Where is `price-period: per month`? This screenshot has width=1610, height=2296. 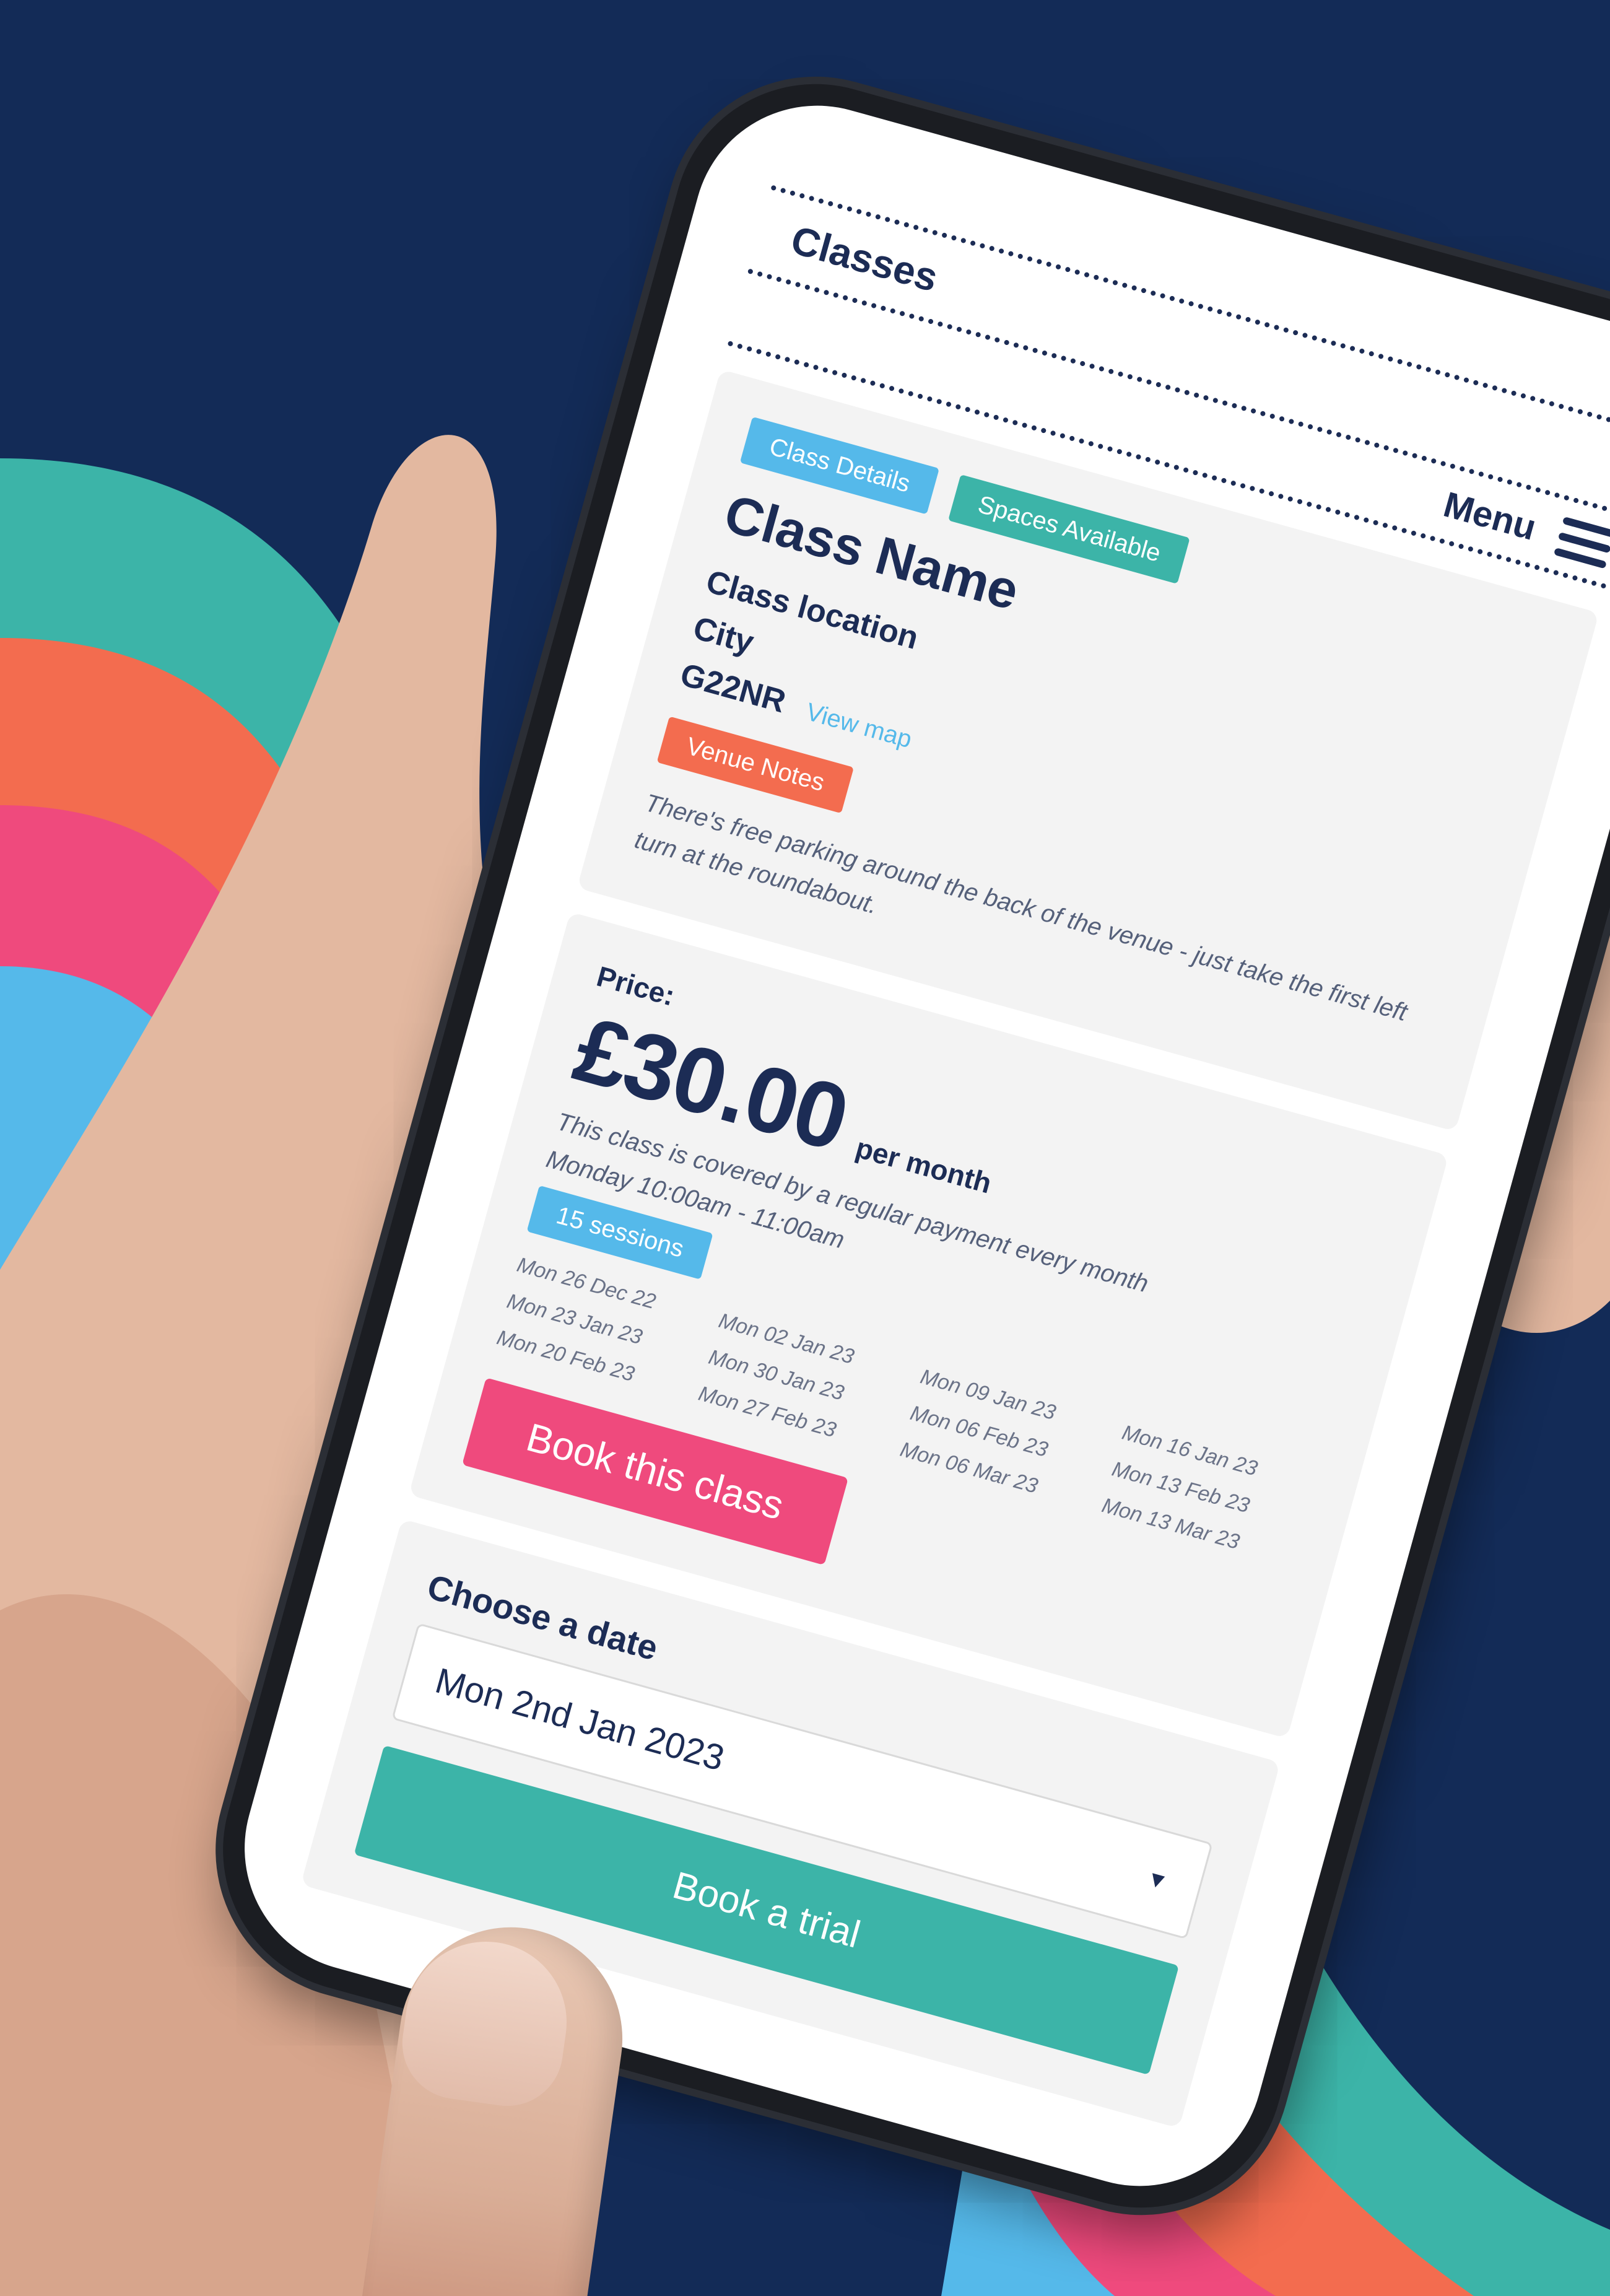
price-period: per month is located at coordinates (923, 1165).